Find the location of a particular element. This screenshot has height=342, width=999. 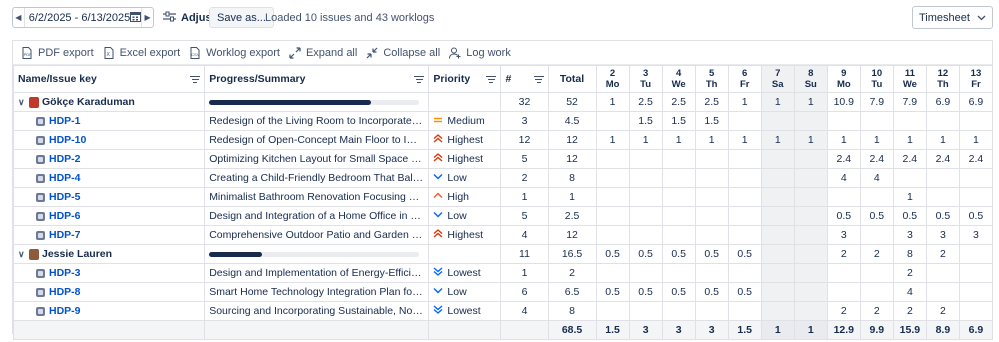

day-hours-cell: 6.9 is located at coordinates (942, 102).